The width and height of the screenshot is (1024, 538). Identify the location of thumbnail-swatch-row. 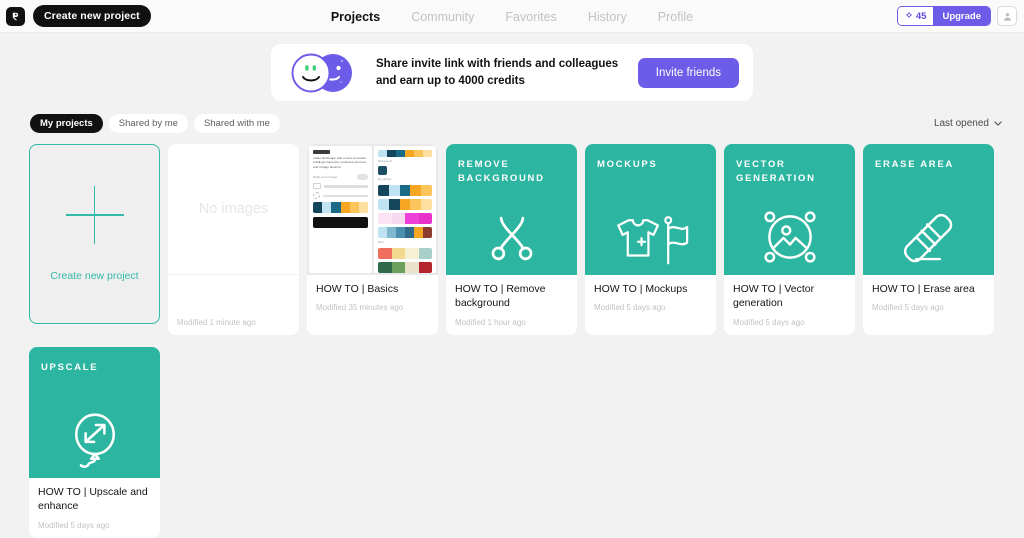
(340, 208).